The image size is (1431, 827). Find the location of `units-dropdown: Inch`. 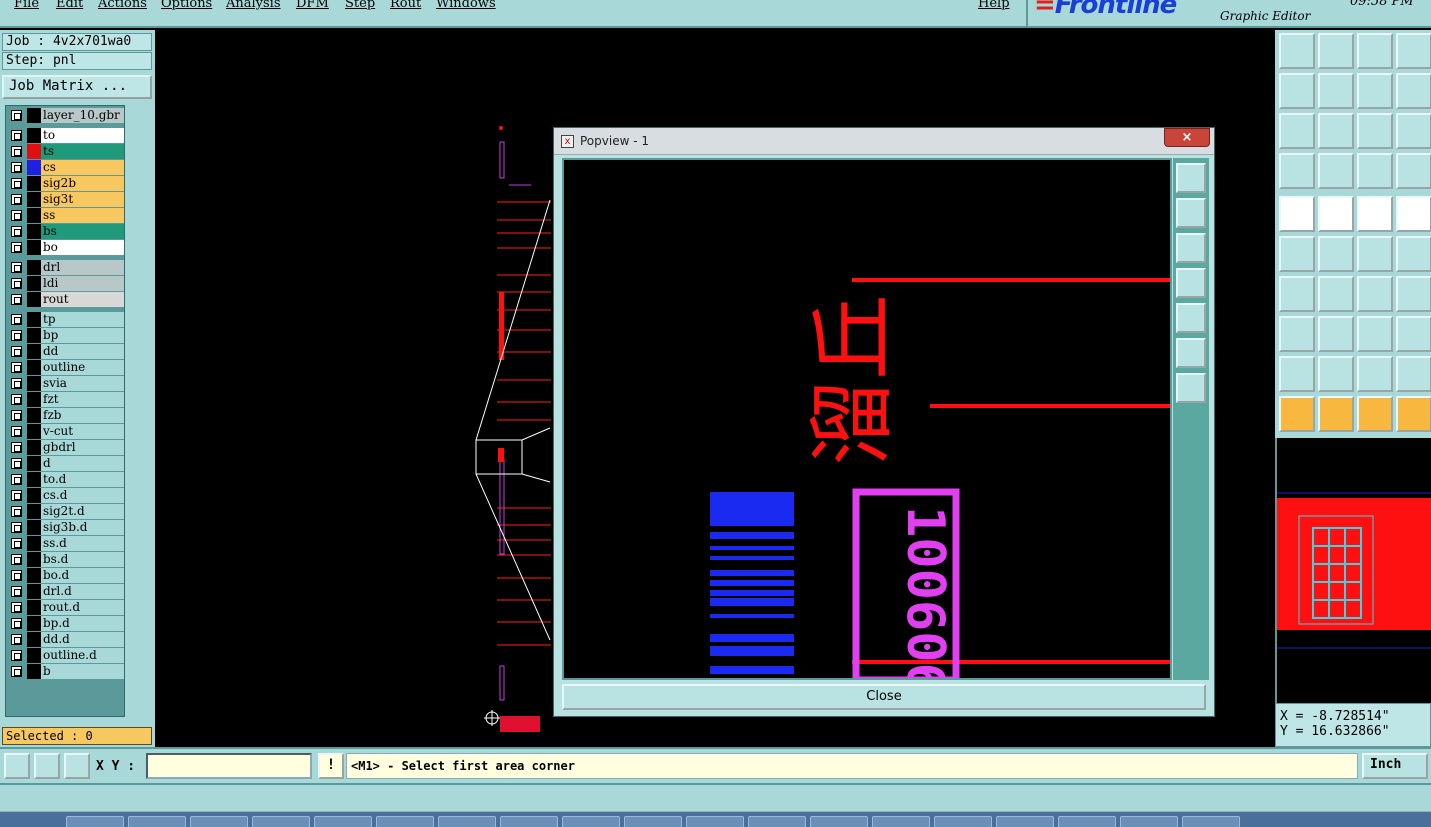

units-dropdown: Inch is located at coordinates (1395, 766).